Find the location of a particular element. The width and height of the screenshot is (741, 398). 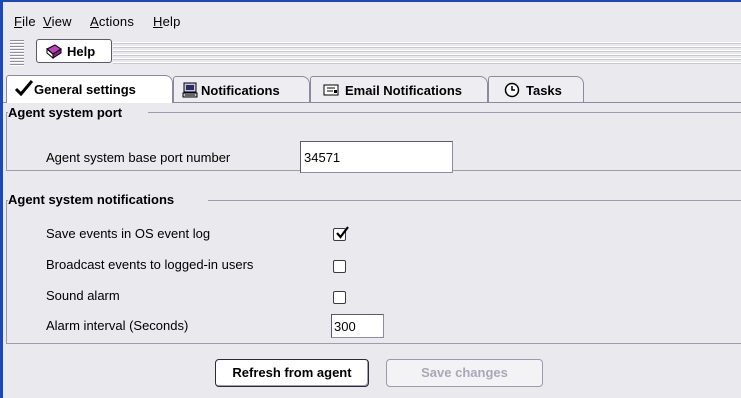

save-events-label: Save events in OS event log is located at coordinates (128, 233).